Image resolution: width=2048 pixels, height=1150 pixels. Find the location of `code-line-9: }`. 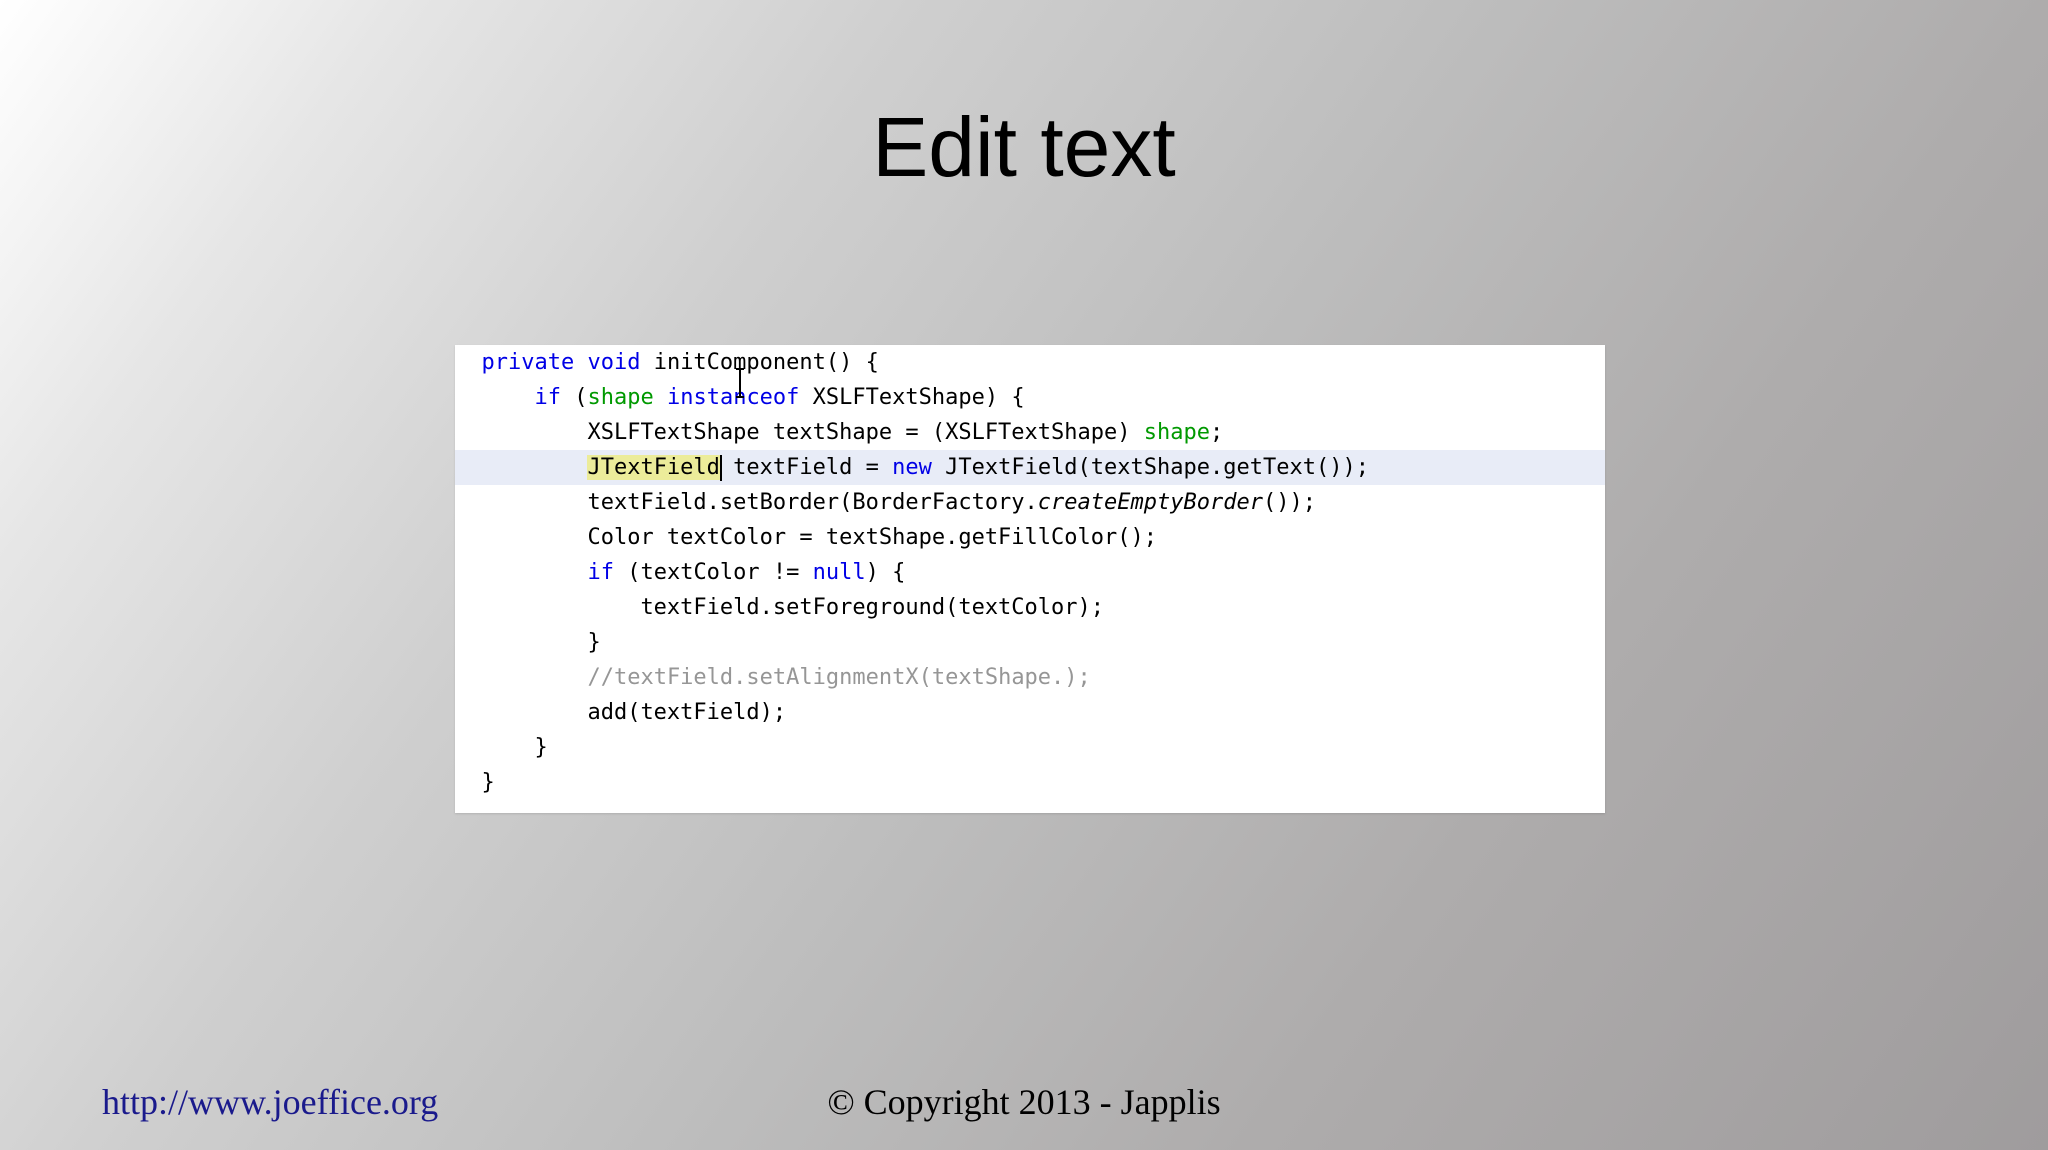

code-line-9: } is located at coordinates (1030, 642).